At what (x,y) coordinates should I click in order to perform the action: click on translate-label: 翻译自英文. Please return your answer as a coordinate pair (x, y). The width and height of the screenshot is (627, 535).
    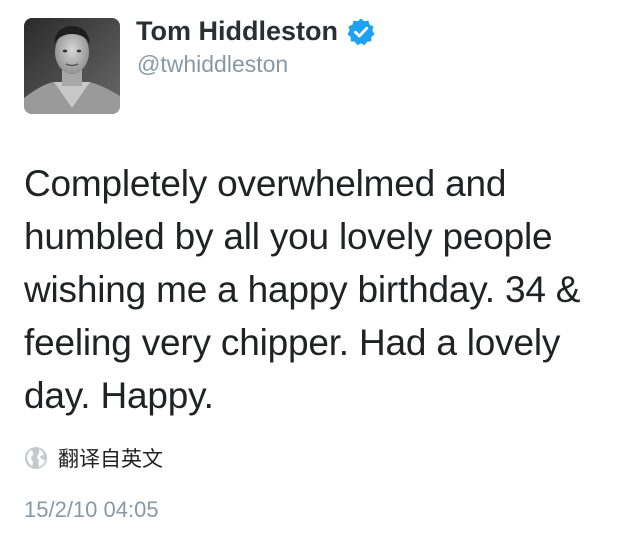
    Looking at the image, I should click on (110, 459).